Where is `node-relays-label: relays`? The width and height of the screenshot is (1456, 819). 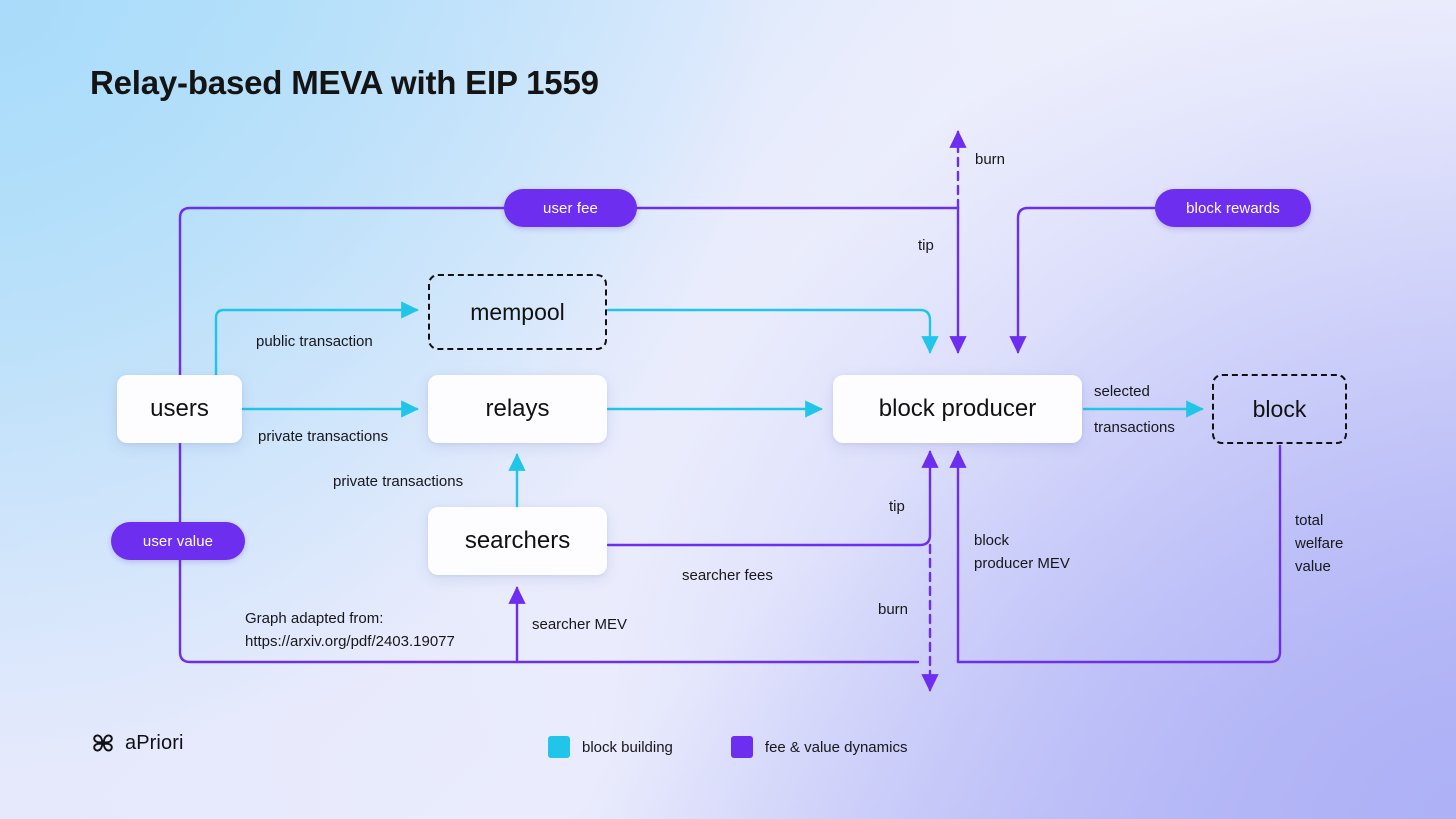
node-relays-label: relays is located at coordinates (517, 408).